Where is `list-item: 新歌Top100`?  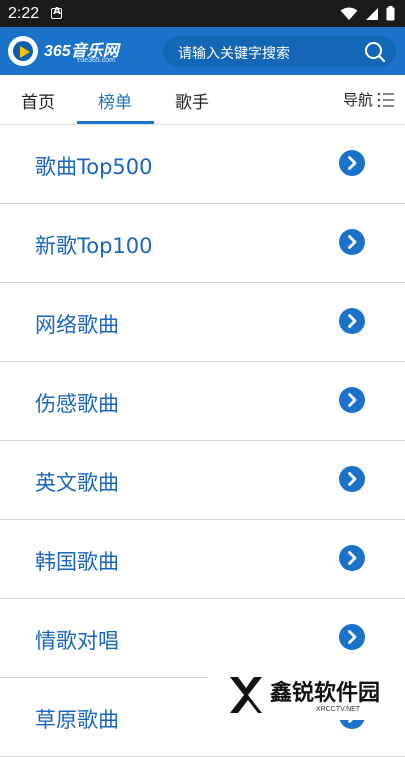 list-item: 新歌Top100 is located at coordinates (202, 243).